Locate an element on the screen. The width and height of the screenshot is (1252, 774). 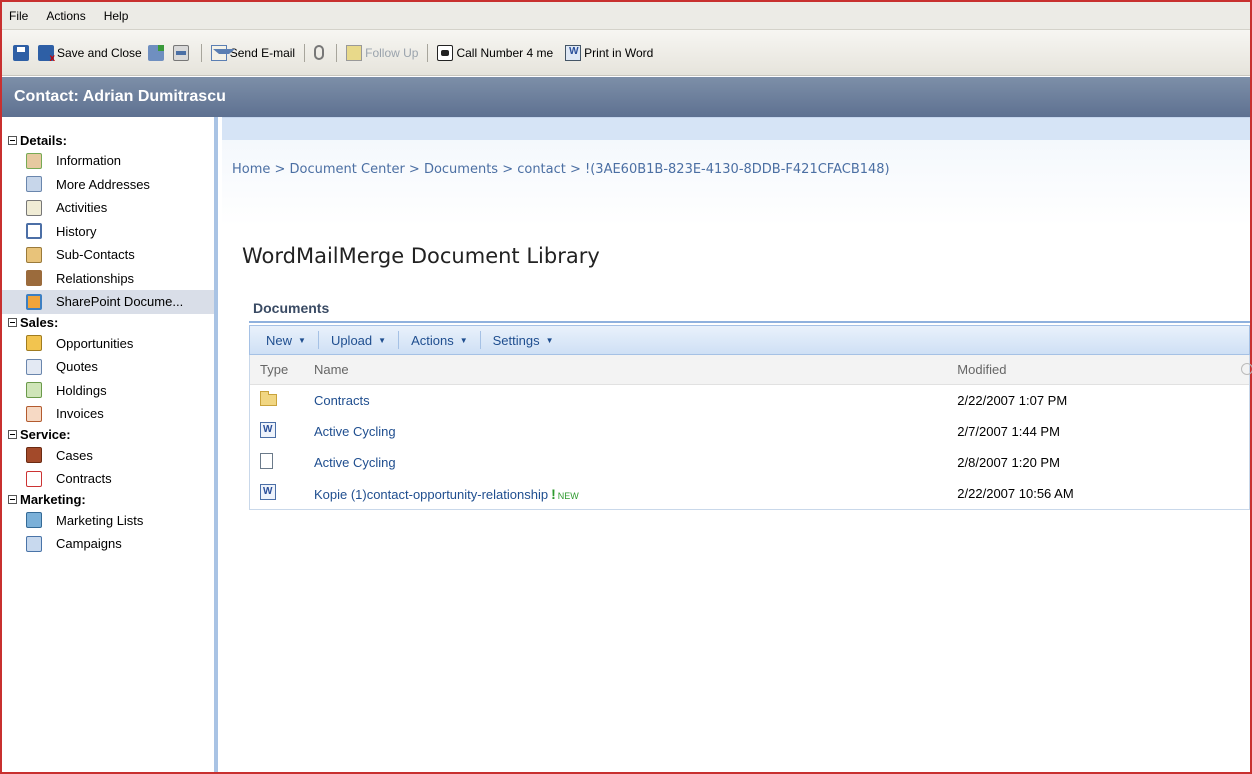
section-details: Details: is located at coordinates (108, 140).